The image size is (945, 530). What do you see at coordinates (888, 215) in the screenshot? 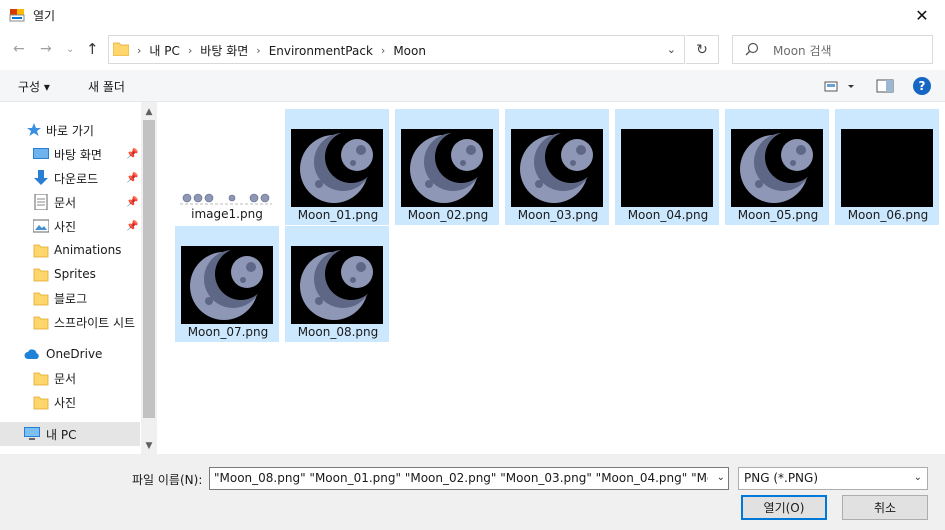
I see `file-name: Moon_06.png` at bounding box center [888, 215].